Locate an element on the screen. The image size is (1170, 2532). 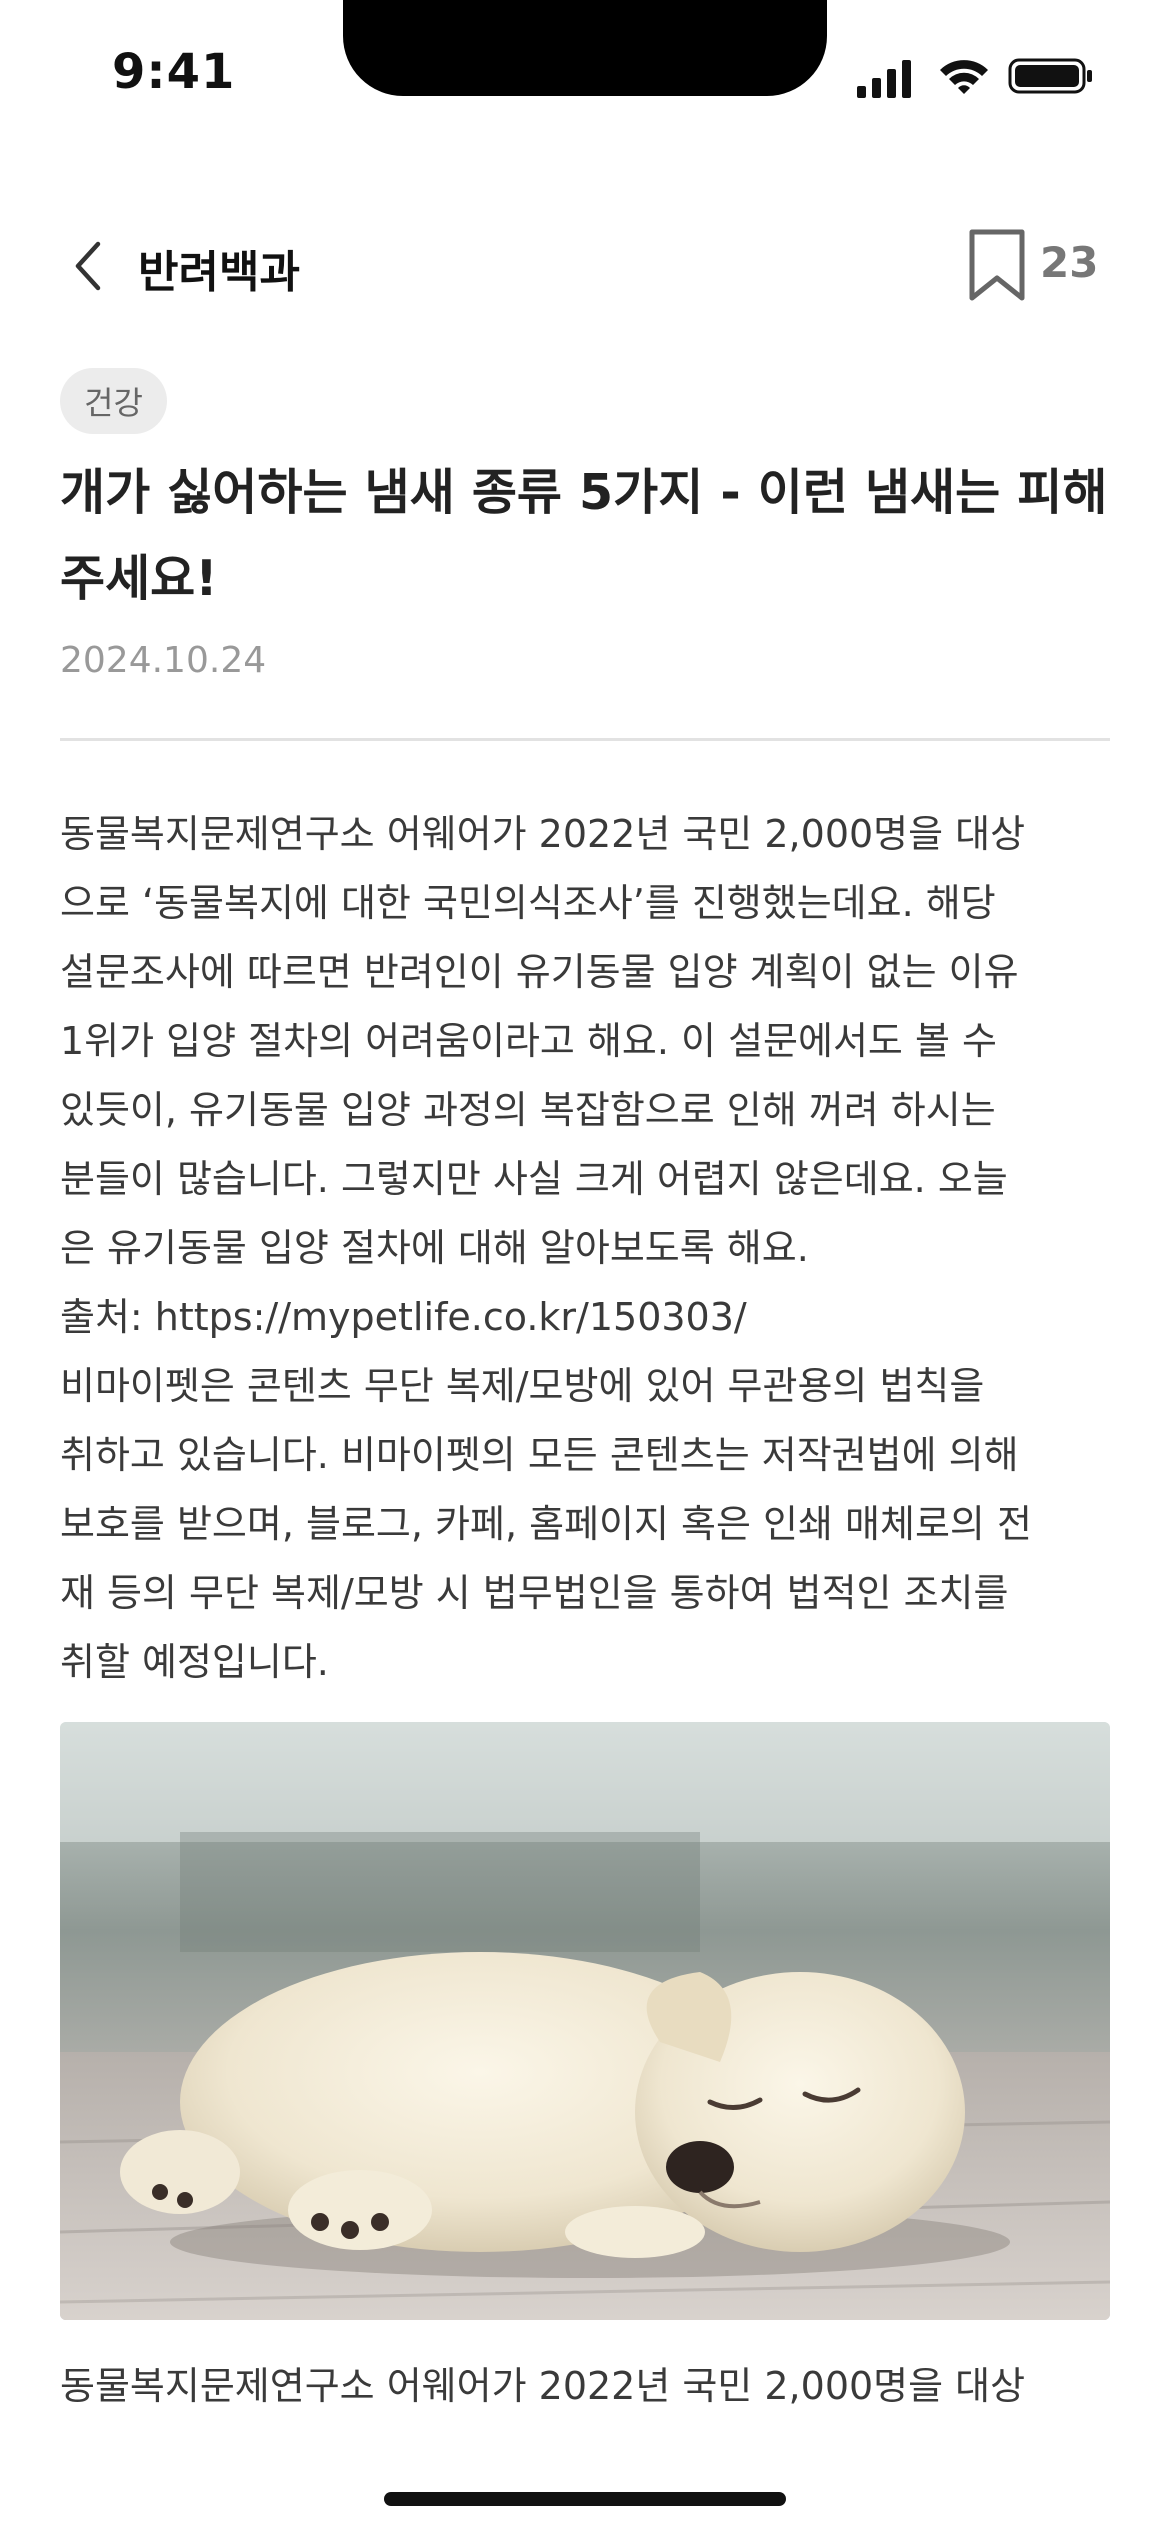
body-line: 취하고 있습니다. 비마이펫의 모든 콘텐츠는 저작권법에 의해 is located at coordinates (539, 1455).